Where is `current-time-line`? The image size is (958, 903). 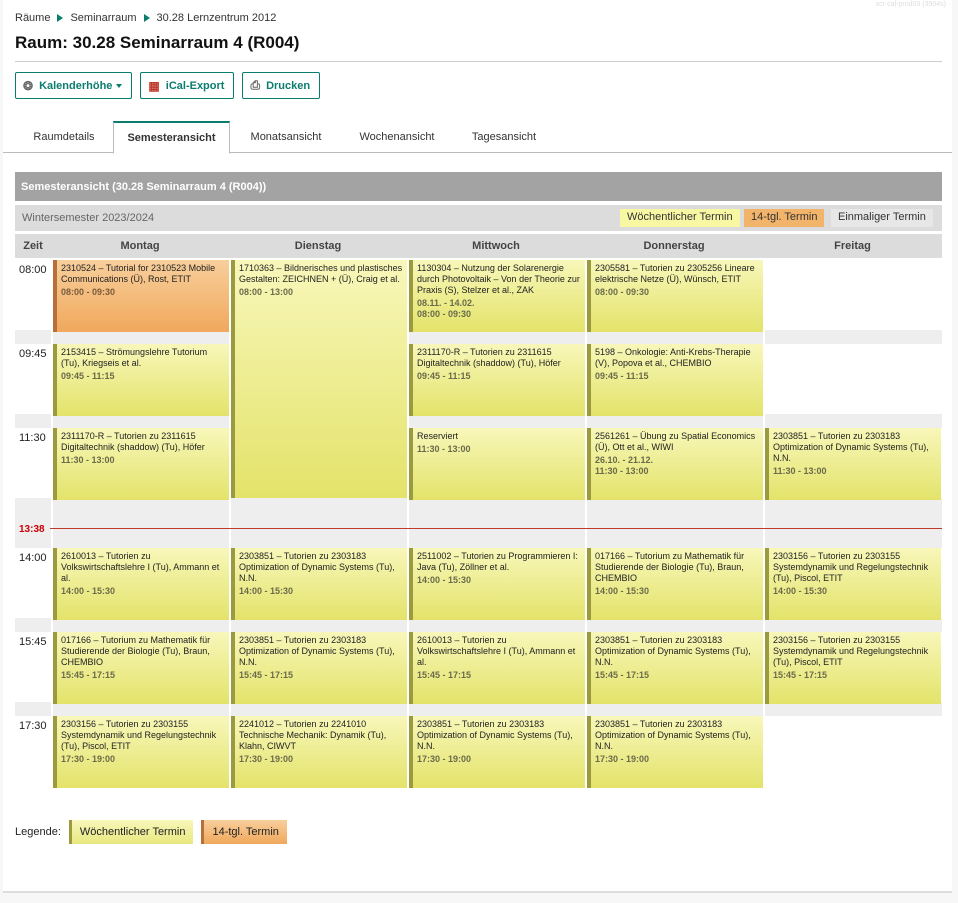 current-time-line is located at coordinates (496, 528).